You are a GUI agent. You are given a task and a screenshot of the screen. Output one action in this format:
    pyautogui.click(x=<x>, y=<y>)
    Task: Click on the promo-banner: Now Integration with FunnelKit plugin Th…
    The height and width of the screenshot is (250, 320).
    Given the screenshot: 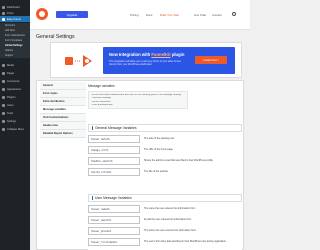 What is the action you would take?
    pyautogui.click(x=146, y=60)
    